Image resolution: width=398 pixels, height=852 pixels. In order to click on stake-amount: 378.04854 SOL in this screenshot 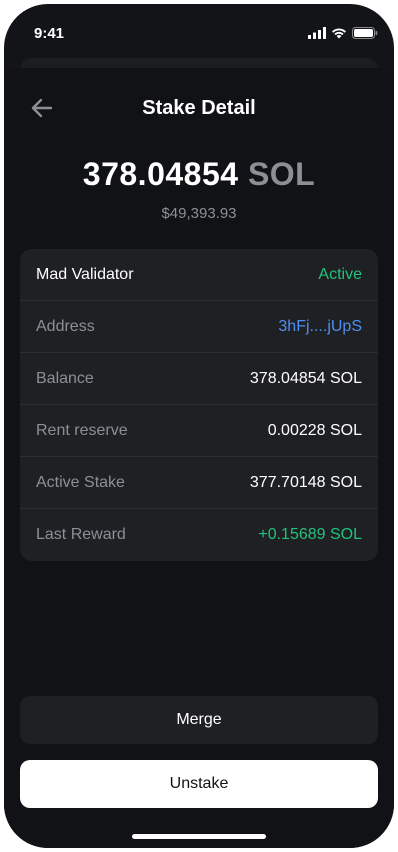, I will do `click(199, 174)`.